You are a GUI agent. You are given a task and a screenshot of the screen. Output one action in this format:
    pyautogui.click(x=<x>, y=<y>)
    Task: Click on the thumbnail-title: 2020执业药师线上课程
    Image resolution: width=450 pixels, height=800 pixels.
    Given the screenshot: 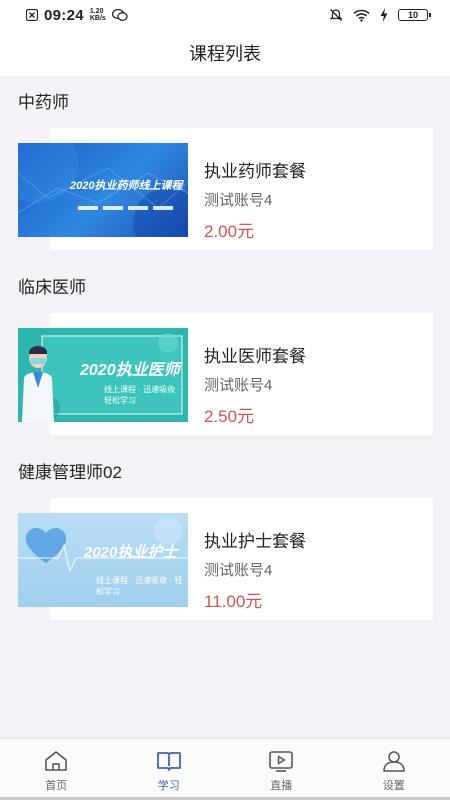 What is the action you would take?
    pyautogui.click(x=126, y=186)
    